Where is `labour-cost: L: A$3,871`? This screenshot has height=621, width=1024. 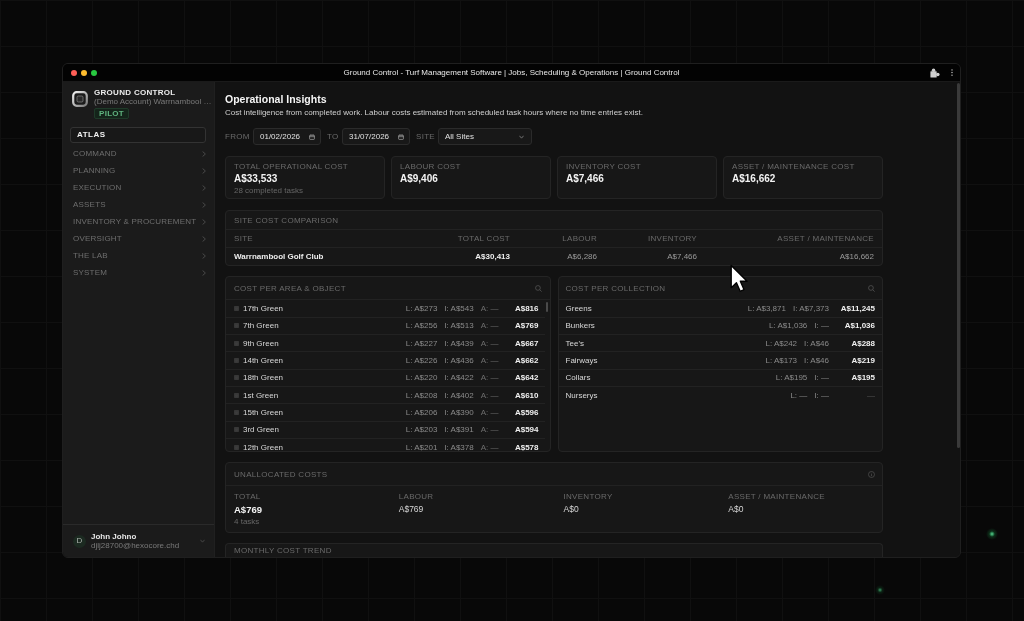 labour-cost: L: A$3,871 is located at coordinates (766, 309).